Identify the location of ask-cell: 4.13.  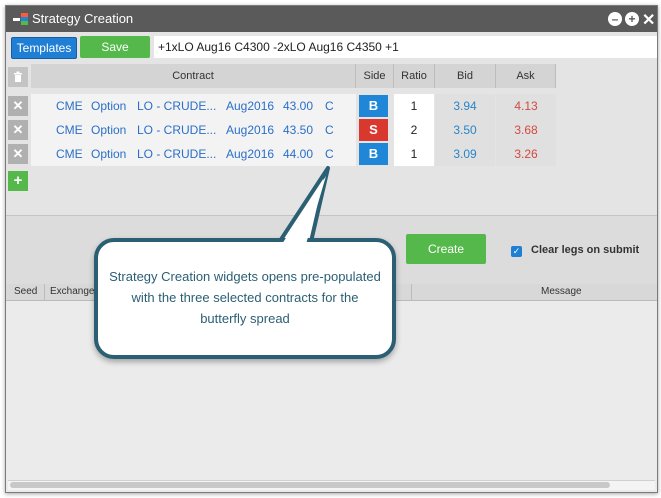
(526, 106).